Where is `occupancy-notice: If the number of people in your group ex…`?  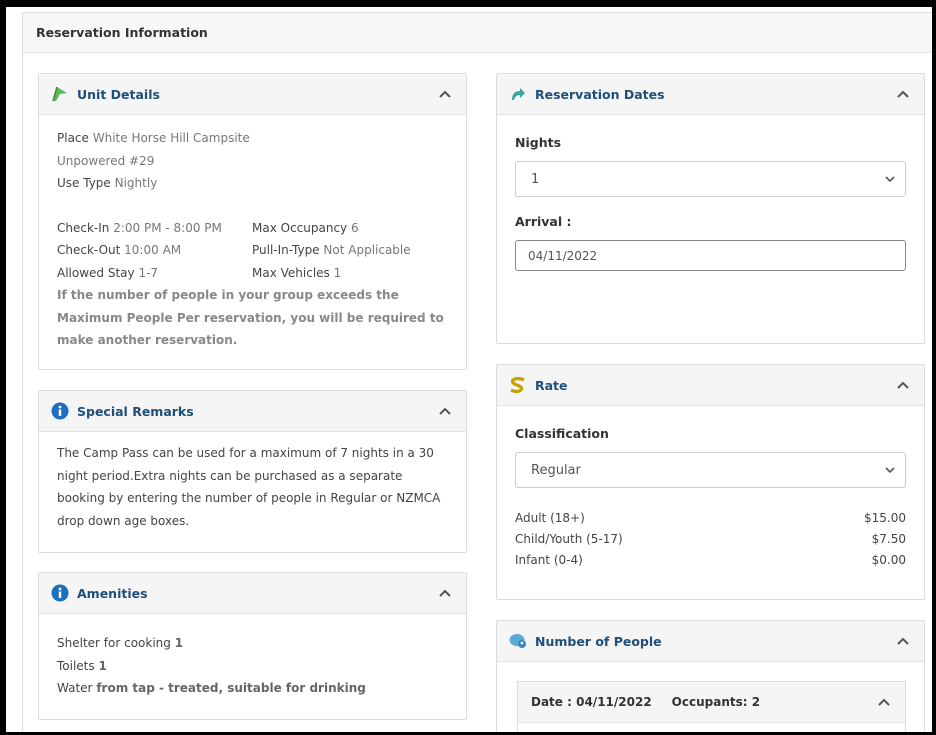
occupancy-notice: If the number of people in your group ex… is located at coordinates (250, 317).